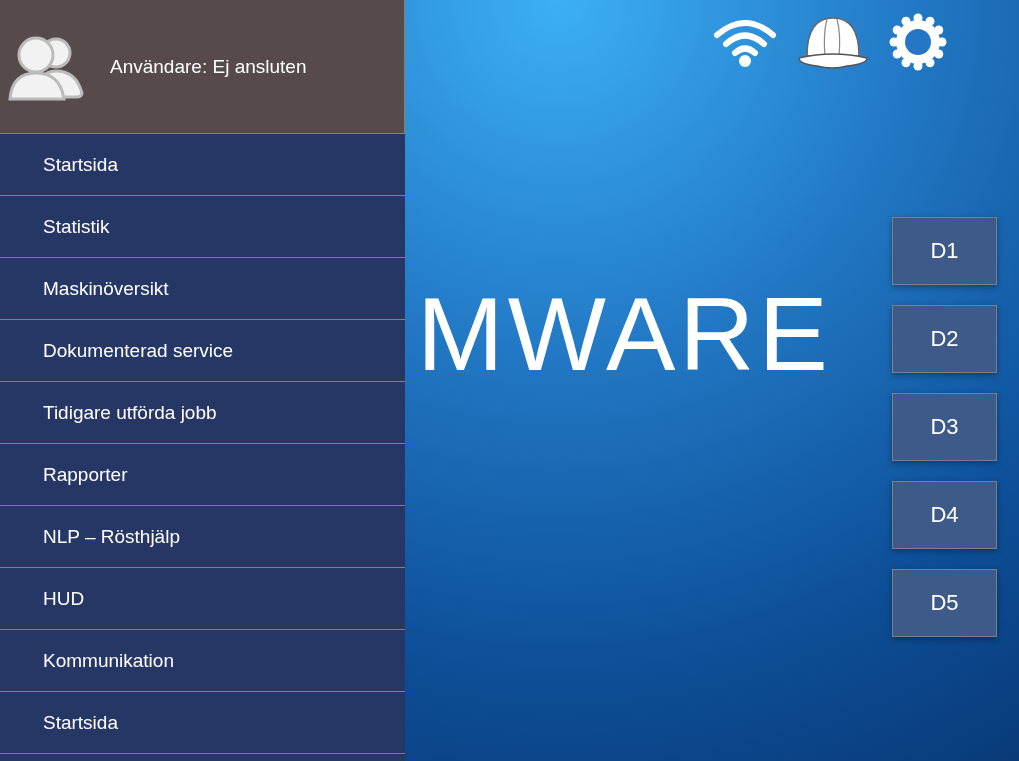 Image resolution: width=1019 pixels, height=761 pixels. What do you see at coordinates (745, 42) in the screenshot?
I see `wifi-icon` at bounding box center [745, 42].